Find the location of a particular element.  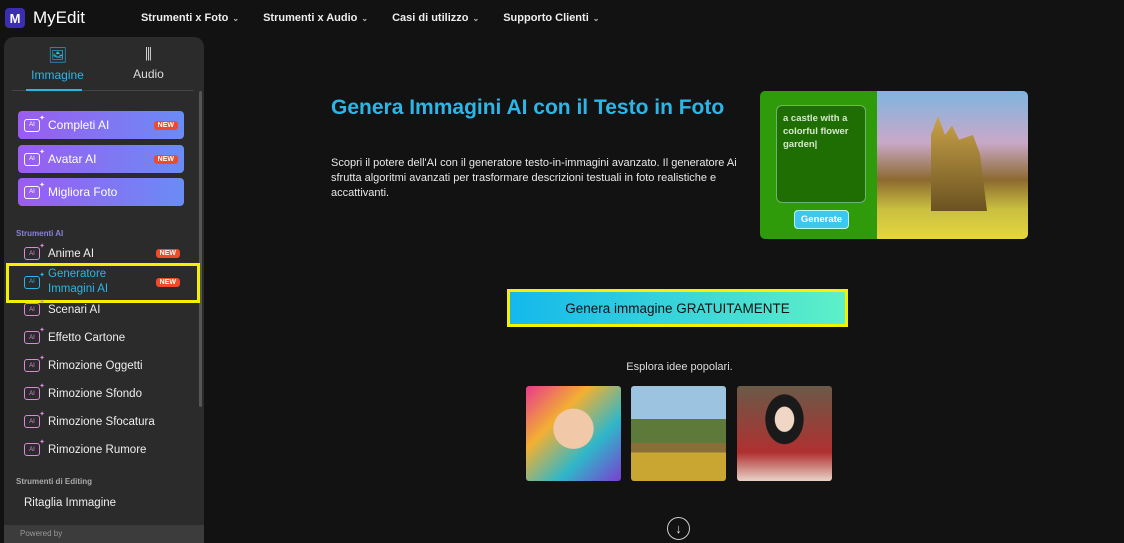

nav-supporto-clienti: Supporto Clienti ⌄ is located at coordinates (551, 18).